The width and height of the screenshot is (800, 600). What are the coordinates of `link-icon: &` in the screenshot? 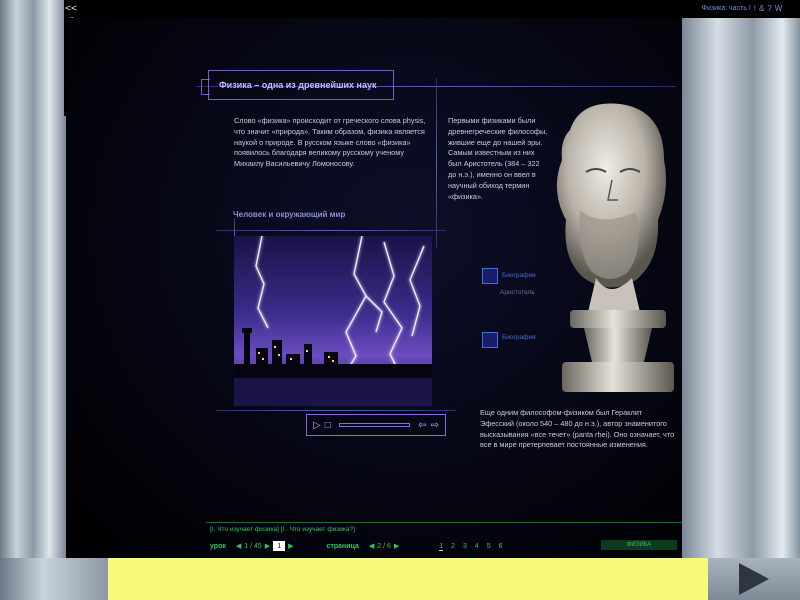 It's located at (761, 8).